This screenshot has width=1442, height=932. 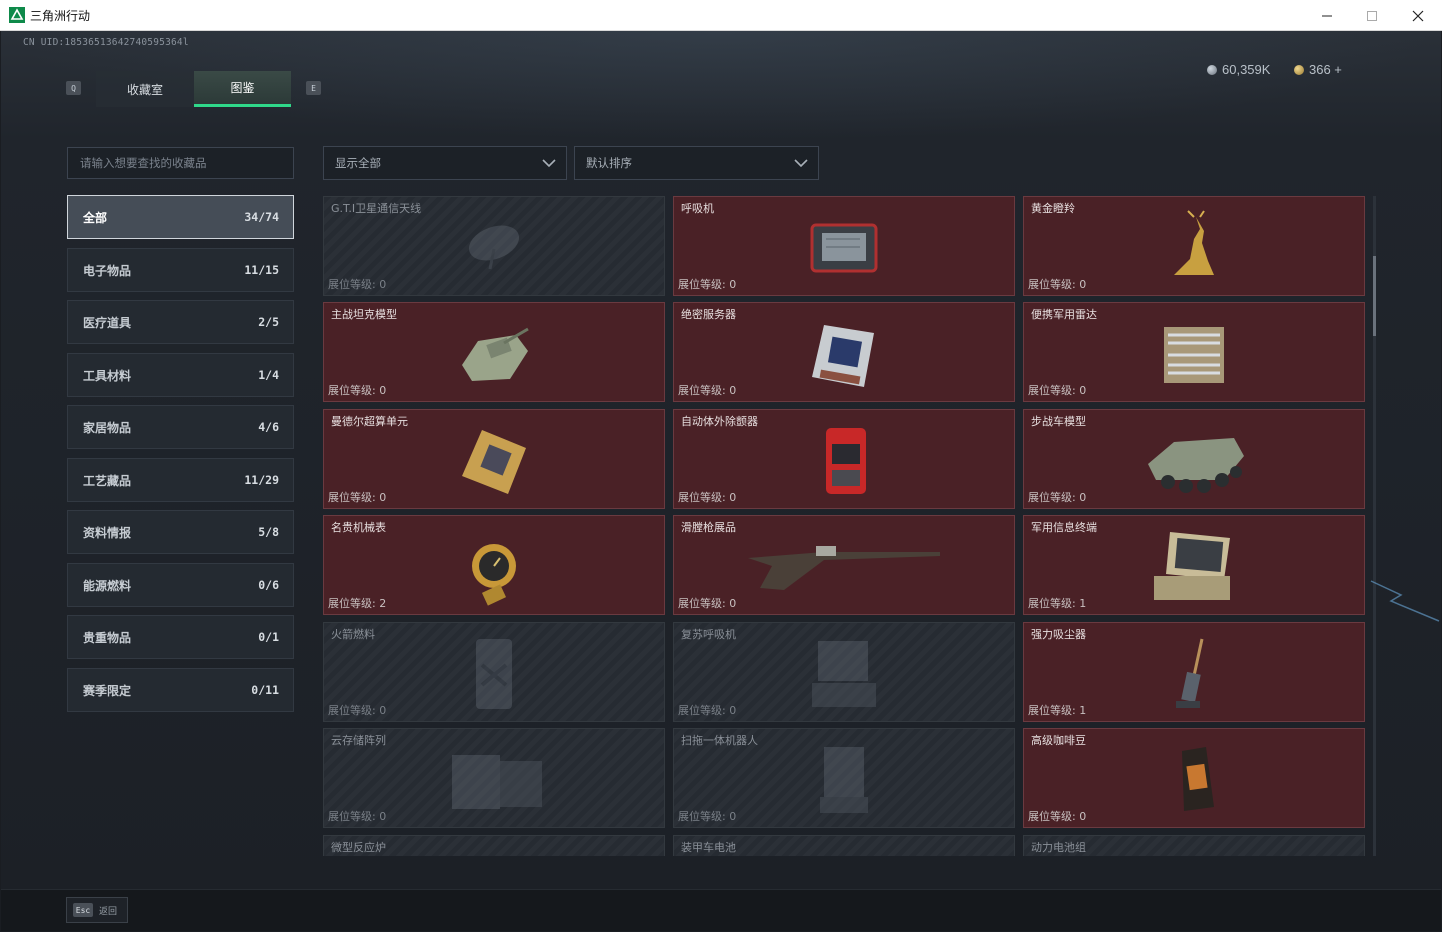 I want to click on close-icon, so click(x=1418, y=15).